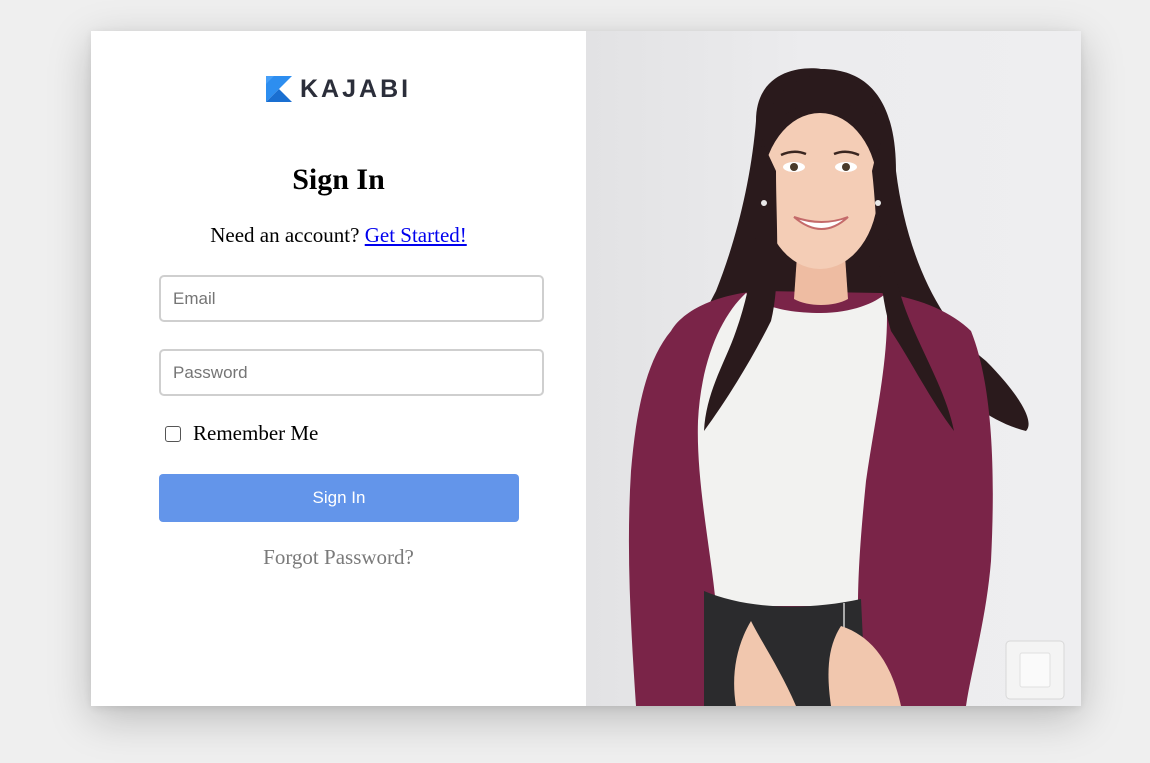 Image resolution: width=1150 pixels, height=763 pixels. I want to click on remember-me-row: Remember Me, so click(241, 433).